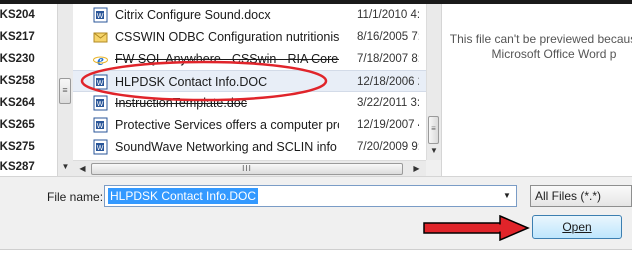 The height and width of the screenshot is (257, 632). What do you see at coordinates (554, 54) in the screenshot?
I see `preview-message-line: Microsoft Office Word p` at bounding box center [554, 54].